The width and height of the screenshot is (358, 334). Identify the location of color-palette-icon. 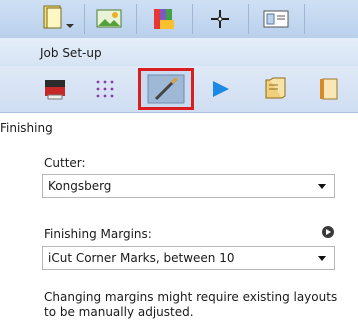
(164, 18).